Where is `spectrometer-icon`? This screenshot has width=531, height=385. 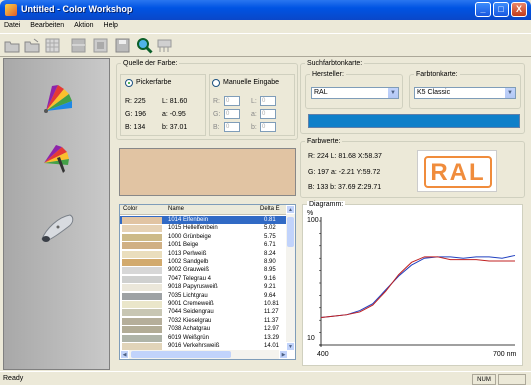
spectrometer-icon is located at coordinates (58, 227).